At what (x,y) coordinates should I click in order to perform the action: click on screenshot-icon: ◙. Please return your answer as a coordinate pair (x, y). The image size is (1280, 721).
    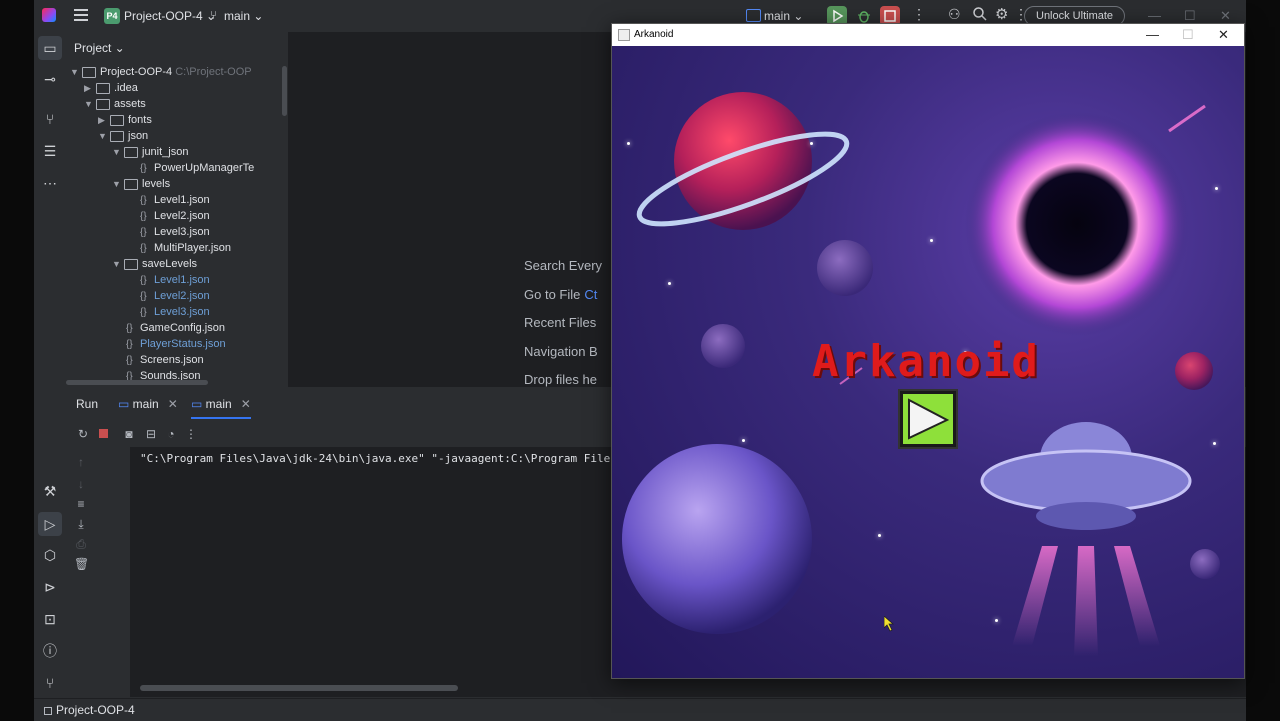
    Looking at the image, I should click on (129, 434).